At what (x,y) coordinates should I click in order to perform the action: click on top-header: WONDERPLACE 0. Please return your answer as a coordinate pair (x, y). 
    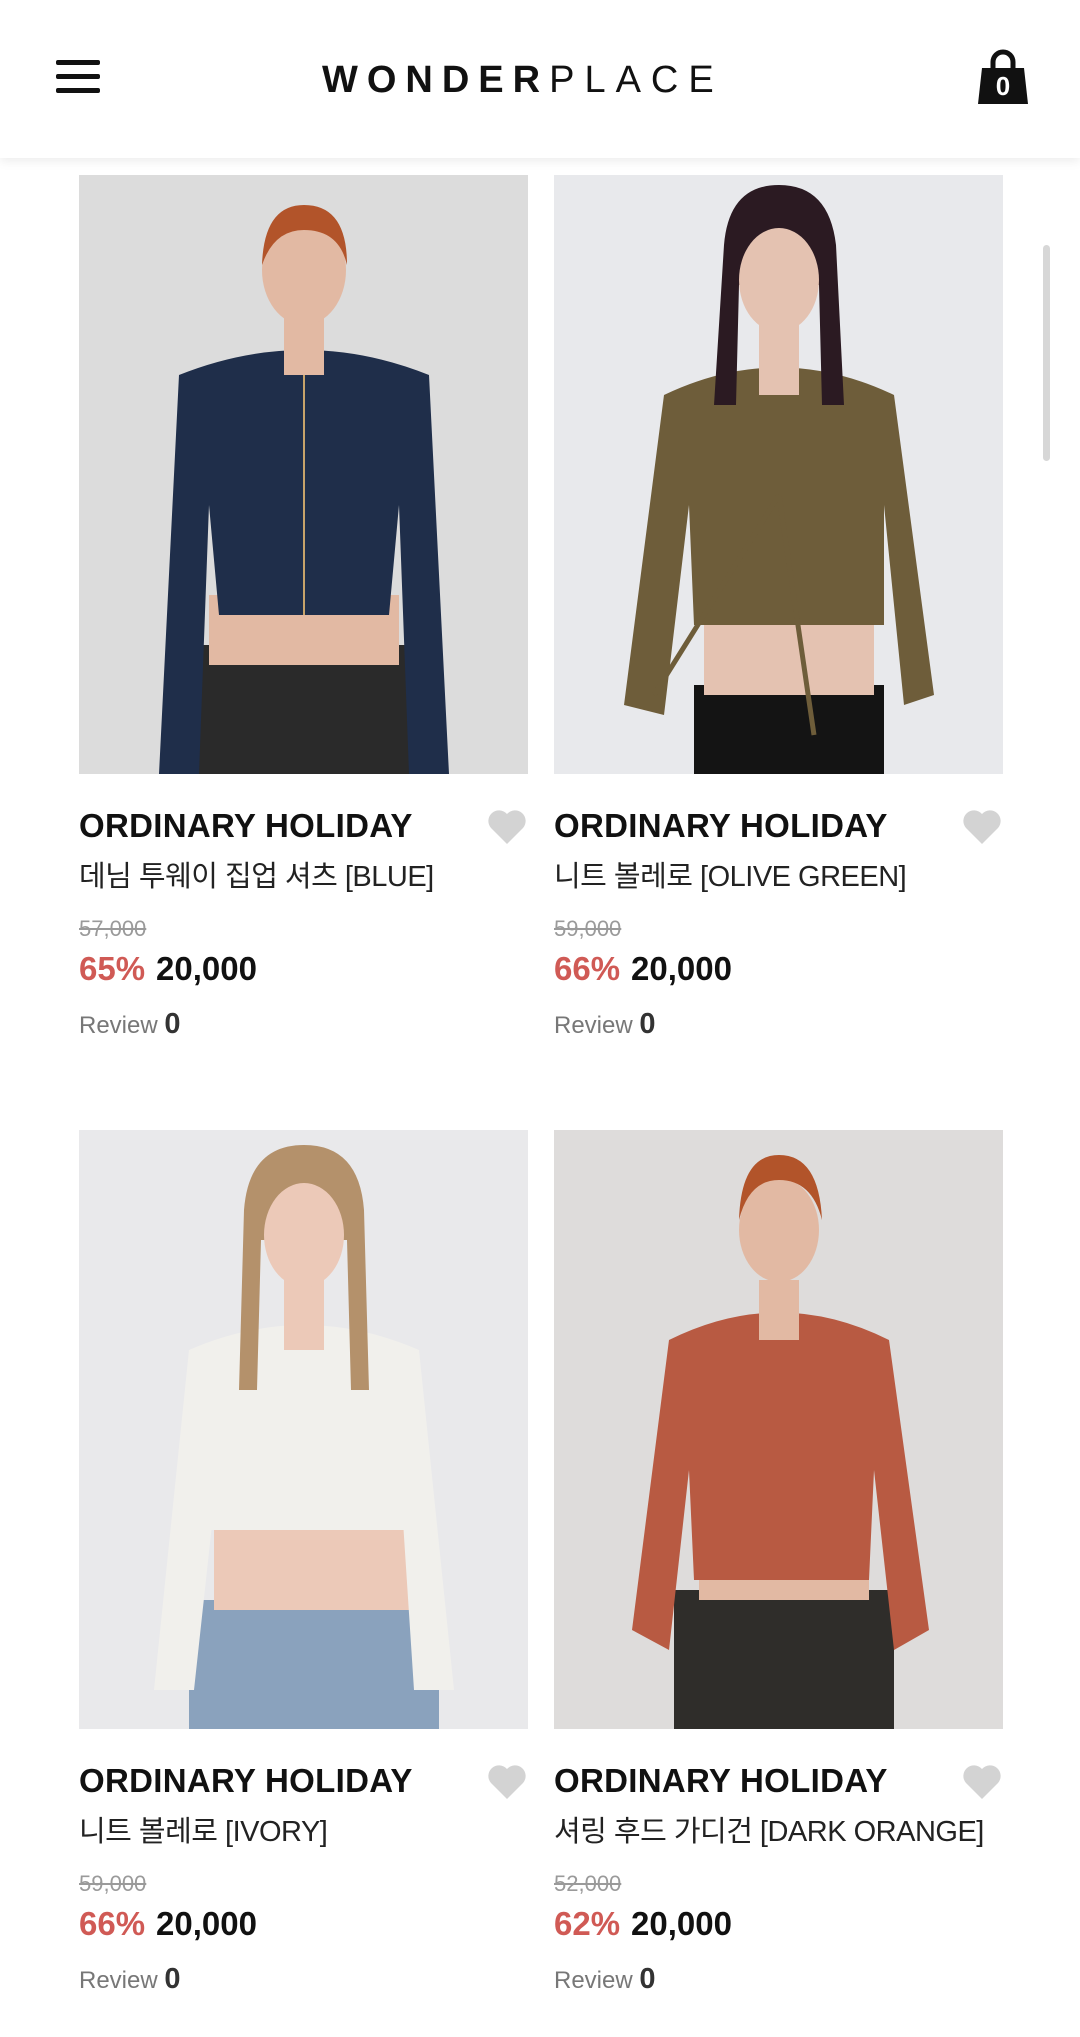
    Looking at the image, I should click on (540, 79).